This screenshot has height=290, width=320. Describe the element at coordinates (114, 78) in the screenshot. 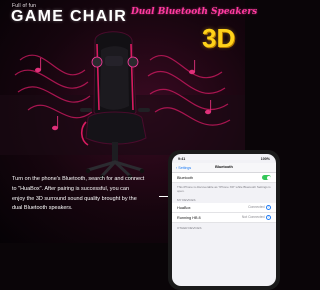

I see `chair-backrest-cushion` at that location.